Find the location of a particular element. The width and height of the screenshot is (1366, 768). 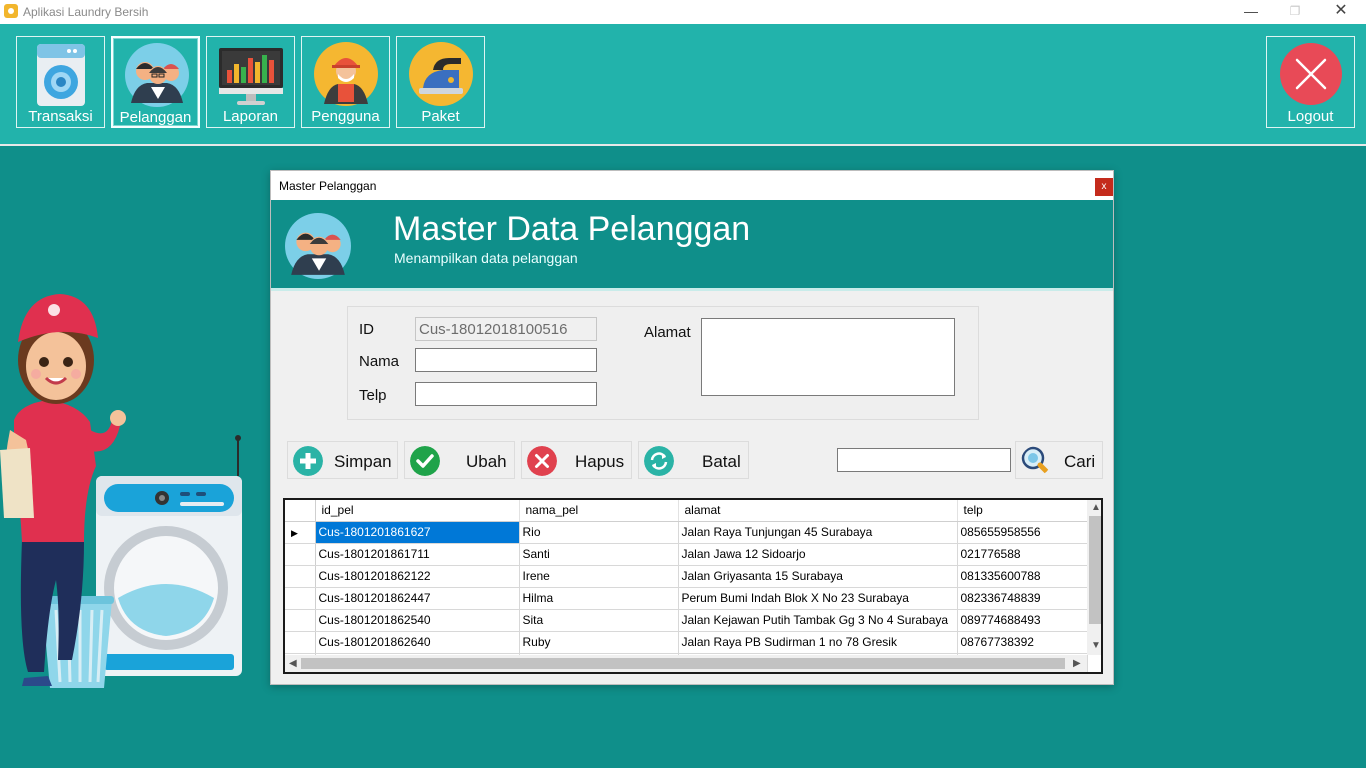

simpan-button: Simpan is located at coordinates (342, 460).